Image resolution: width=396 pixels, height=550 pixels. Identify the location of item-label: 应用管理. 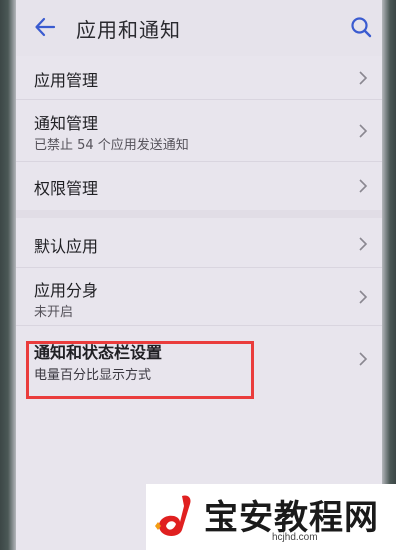
(66, 80).